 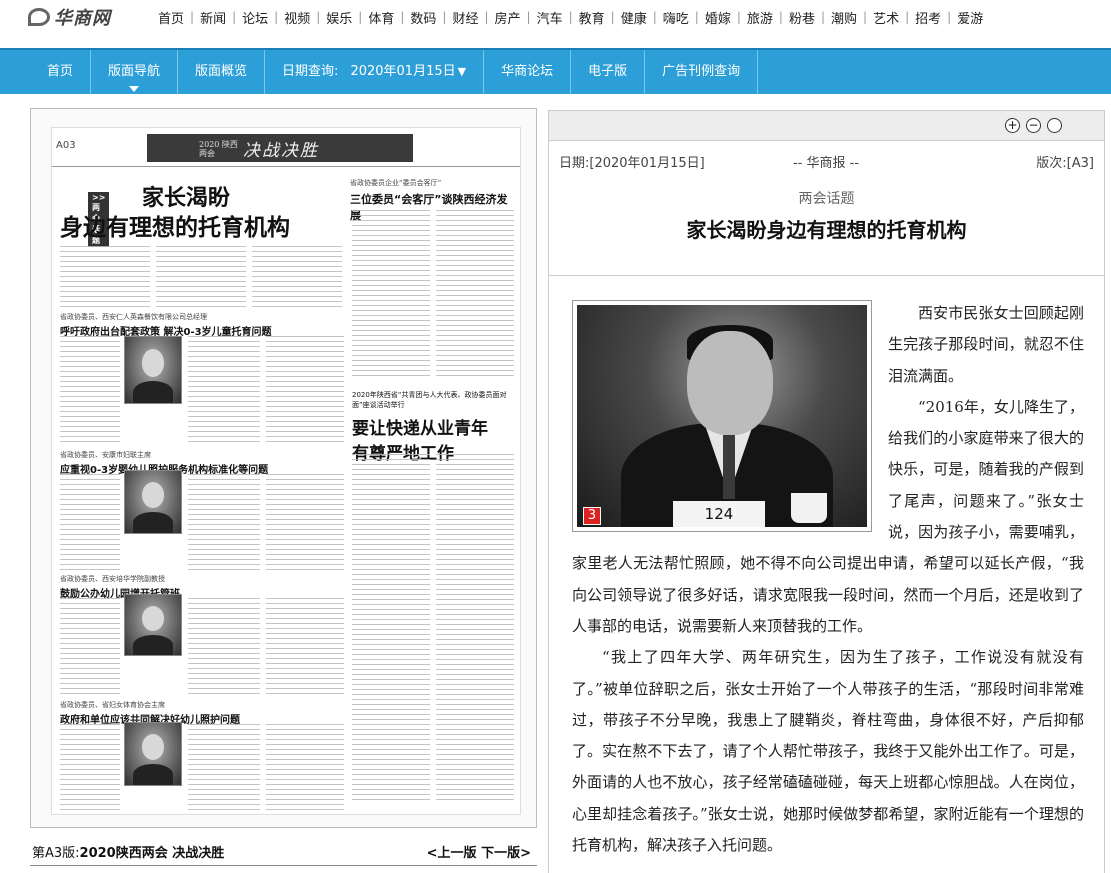 What do you see at coordinates (886, 17) in the screenshot?
I see `channel-link: 艺术` at bounding box center [886, 17].